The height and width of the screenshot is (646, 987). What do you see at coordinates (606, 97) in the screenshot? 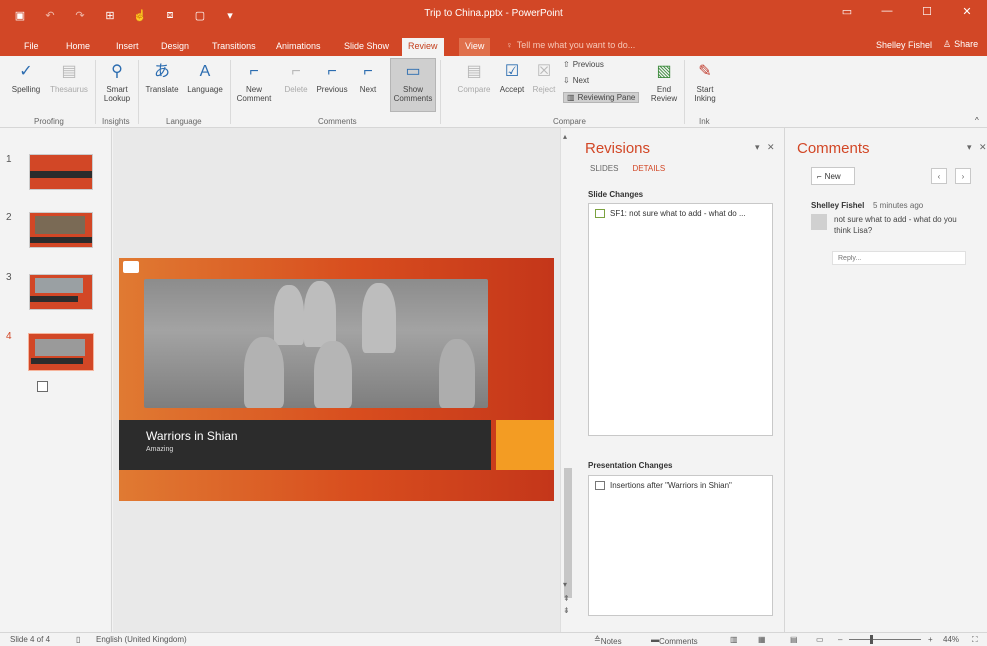
I see `reviewing-pane-label: Reviewing Pane` at bounding box center [606, 97].